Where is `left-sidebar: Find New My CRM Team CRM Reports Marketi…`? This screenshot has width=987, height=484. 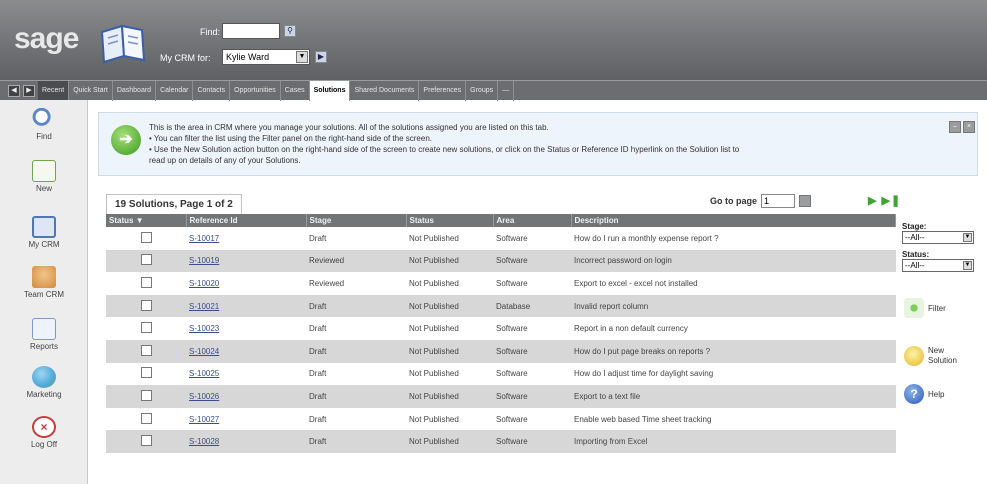
left-sidebar: Find New My CRM Team CRM Reports Marketi… is located at coordinates (44, 292).